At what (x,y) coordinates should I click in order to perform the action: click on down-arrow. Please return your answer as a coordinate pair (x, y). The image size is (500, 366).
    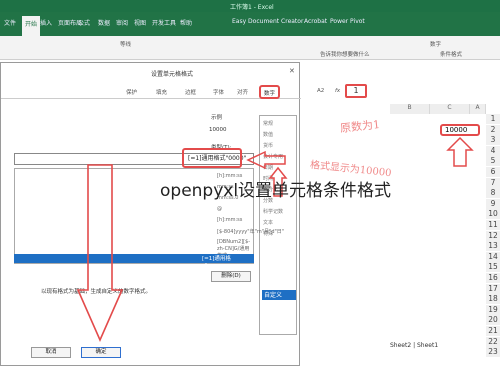
    Looking at the image, I should click on (100, 253).